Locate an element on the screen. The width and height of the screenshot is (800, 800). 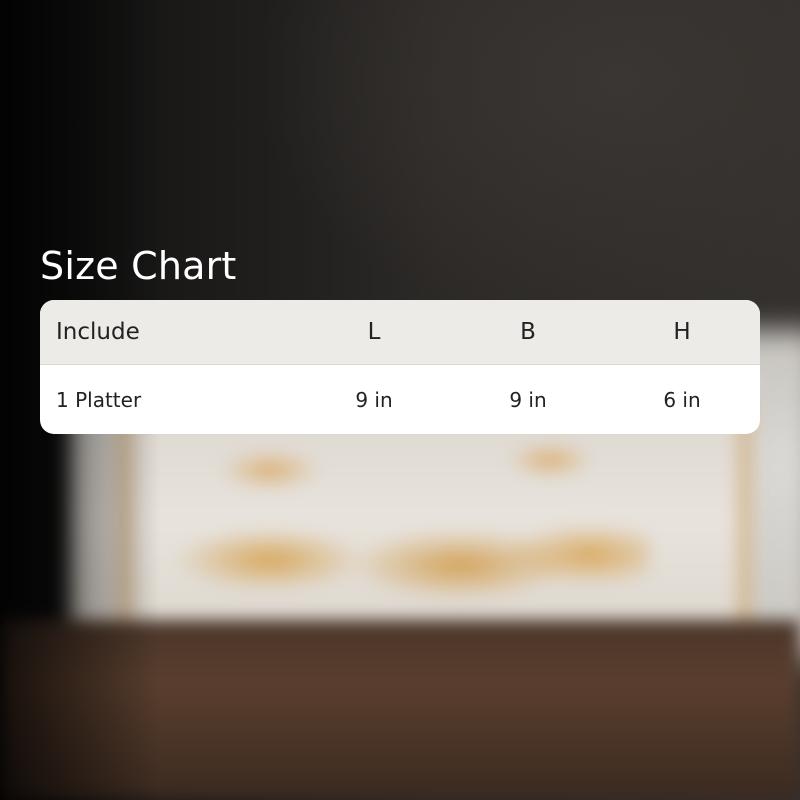
page-title: Size Chart is located at coordinates (138, 266).